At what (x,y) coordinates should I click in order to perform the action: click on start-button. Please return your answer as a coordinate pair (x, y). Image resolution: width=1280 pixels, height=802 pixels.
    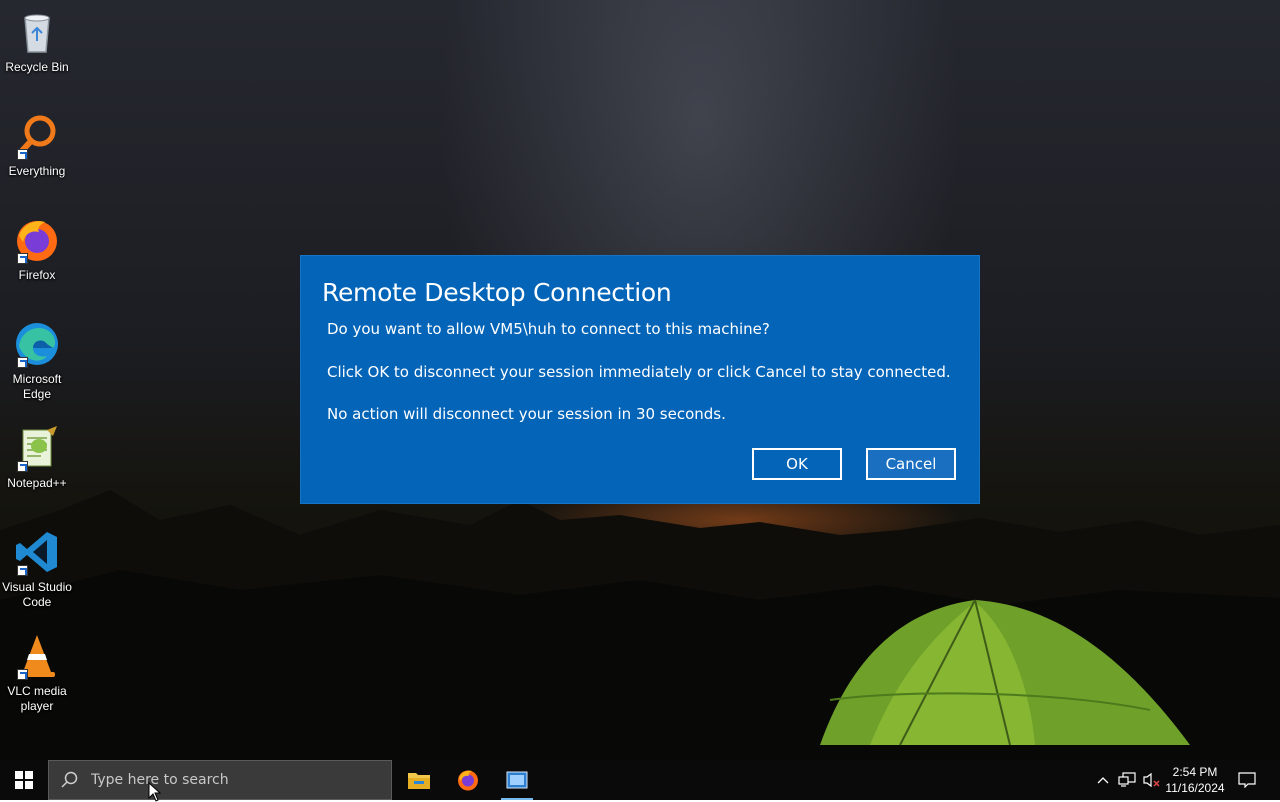
    Looking at the image, I should click on (24, 780).